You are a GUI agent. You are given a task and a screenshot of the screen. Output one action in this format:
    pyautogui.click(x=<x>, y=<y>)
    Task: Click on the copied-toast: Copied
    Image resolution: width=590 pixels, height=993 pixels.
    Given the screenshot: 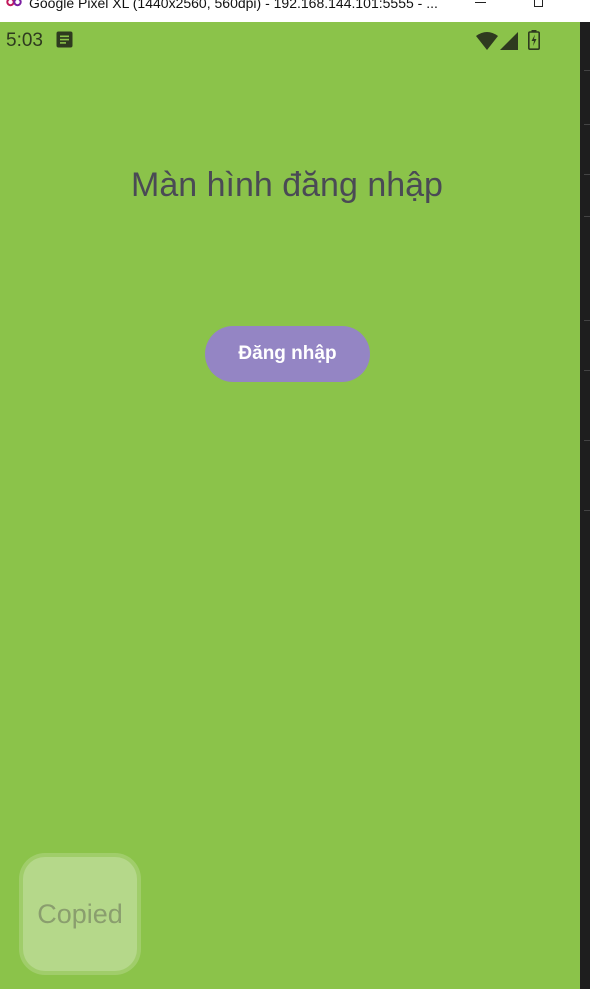 What is the action you would take?
    pyautogui.click(x=80, y=914)
    